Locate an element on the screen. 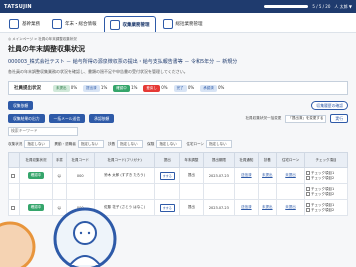  go-button: 実行 is located at coordinates (339, 118).